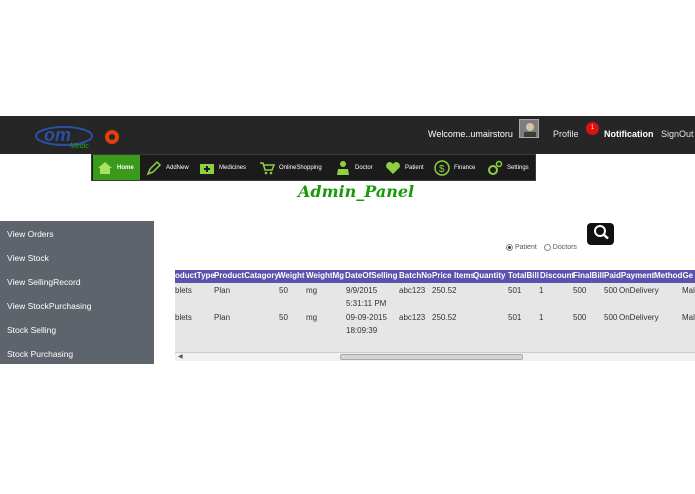 This screenshot has height=494, width=695. Describe the element at coordinates (300, 167) in the screenshot. I see `menu-label: OnlineShopping` at that location.